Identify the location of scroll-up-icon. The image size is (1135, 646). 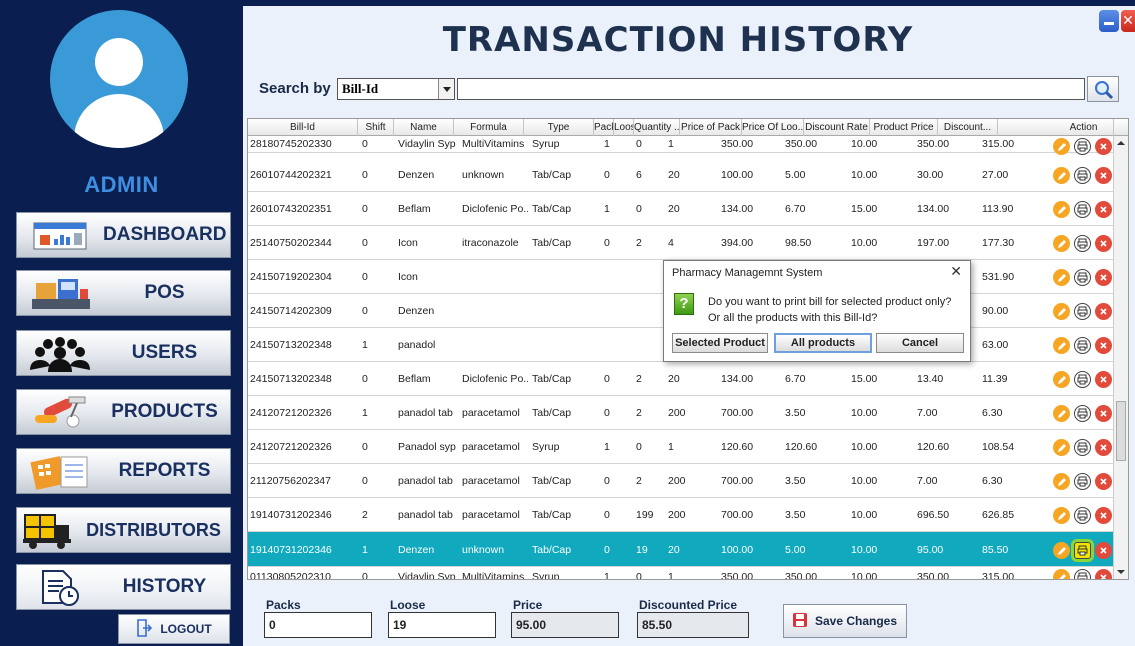
(1121, 143).